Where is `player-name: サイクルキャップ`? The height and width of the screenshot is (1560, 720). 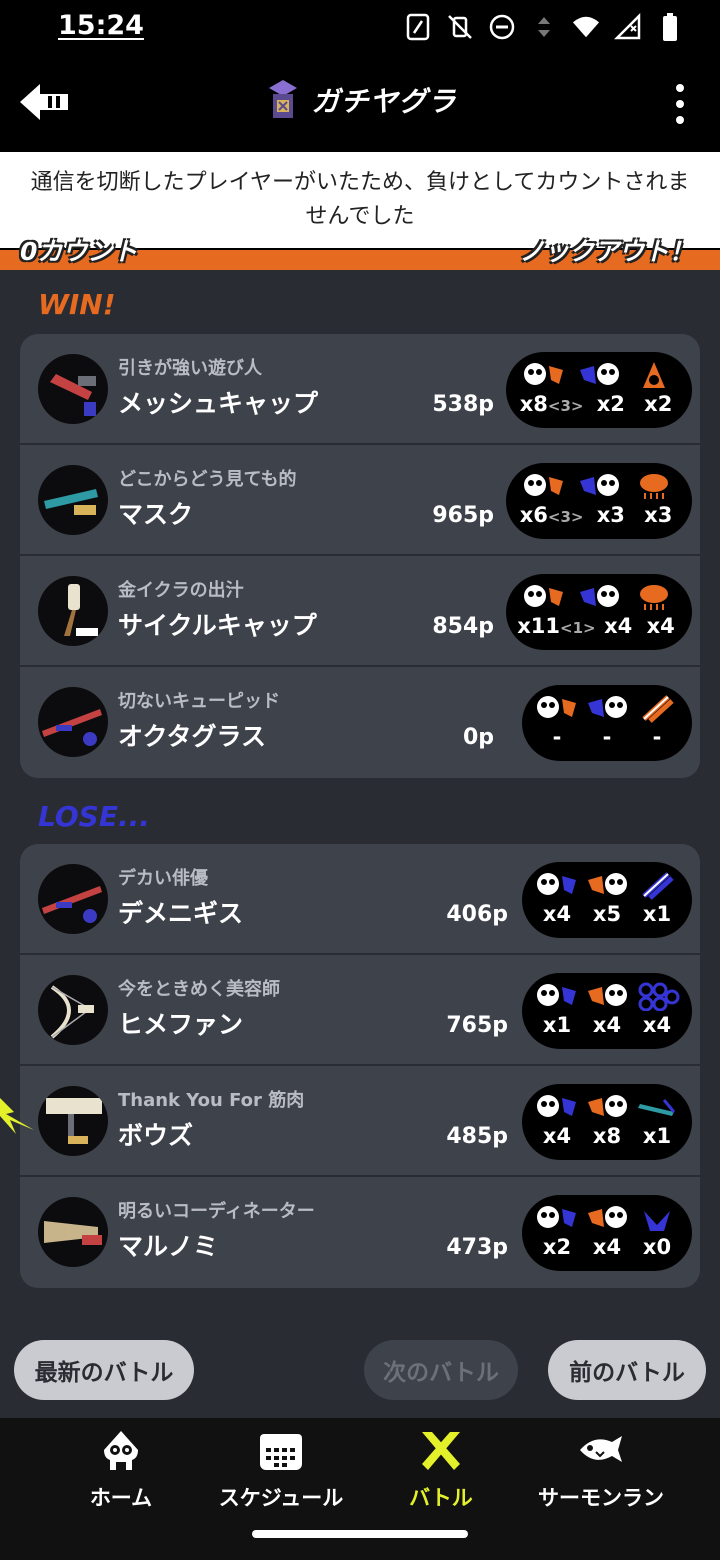
player-name: サイクルキャップ is located at coordinates (217, 625).